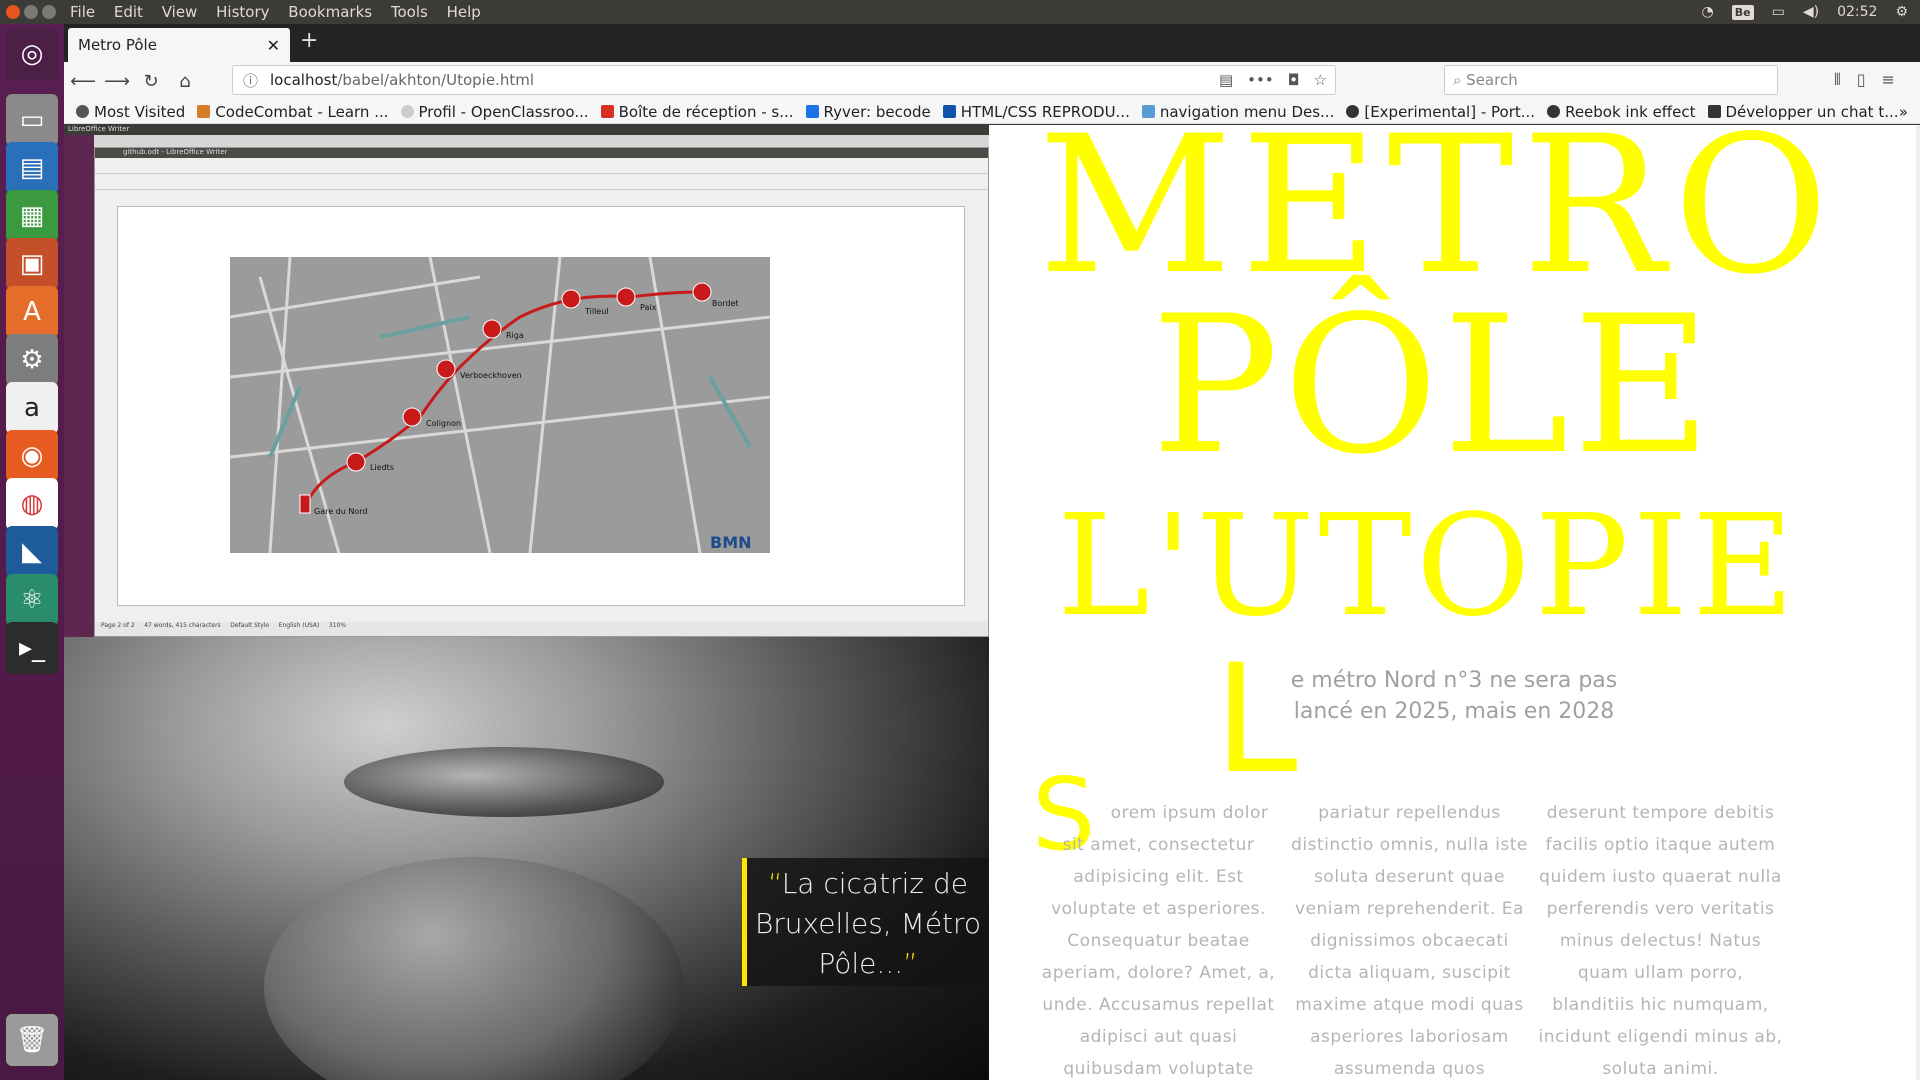 This screenshot has width=1920, height=1080. I want to click on writer-icon: ▤, so click(32, 168).